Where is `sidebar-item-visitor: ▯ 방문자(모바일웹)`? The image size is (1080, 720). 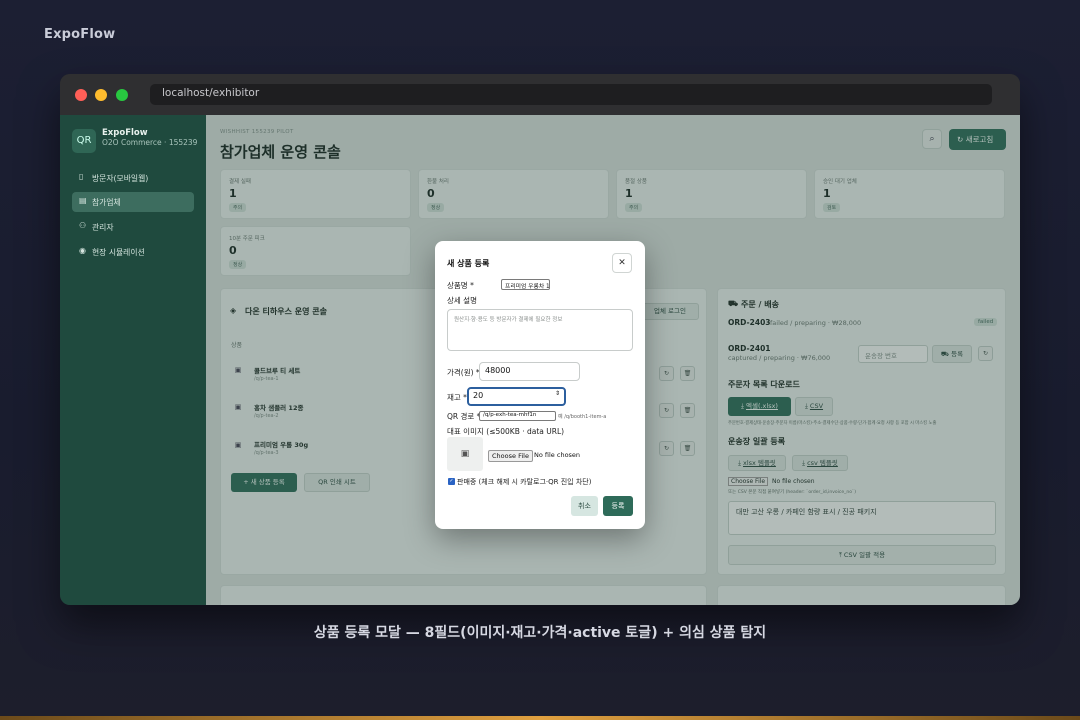 sidebar-item-visitor: ▯ 방문자(모바일웹) is located at coordinates (133, 178).